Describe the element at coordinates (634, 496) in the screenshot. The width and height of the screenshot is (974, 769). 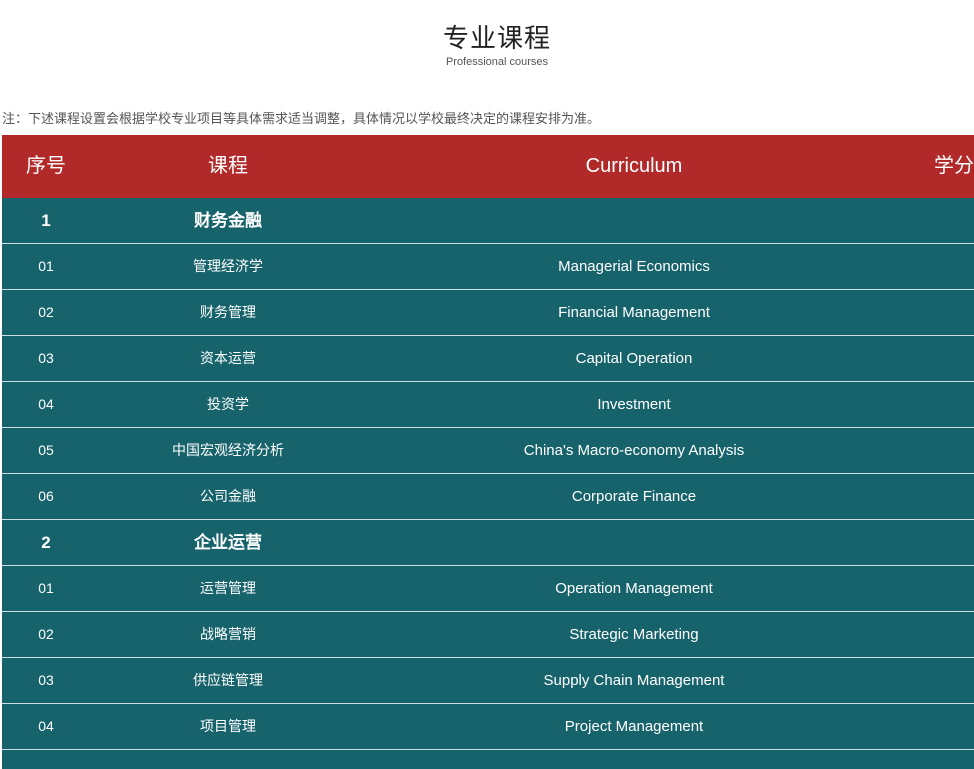
I see `row-curriculum: Corporate Finance` at that location.